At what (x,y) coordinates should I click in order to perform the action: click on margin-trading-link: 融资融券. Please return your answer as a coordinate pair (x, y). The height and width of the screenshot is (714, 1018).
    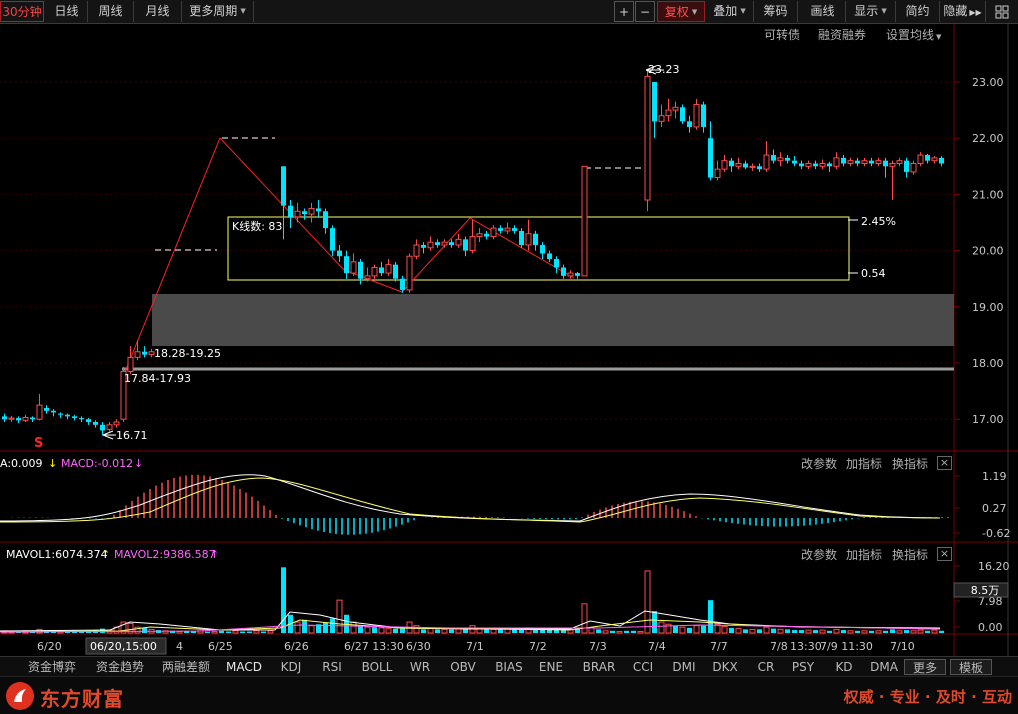
    Looking at the image, I should click on (842, 34).